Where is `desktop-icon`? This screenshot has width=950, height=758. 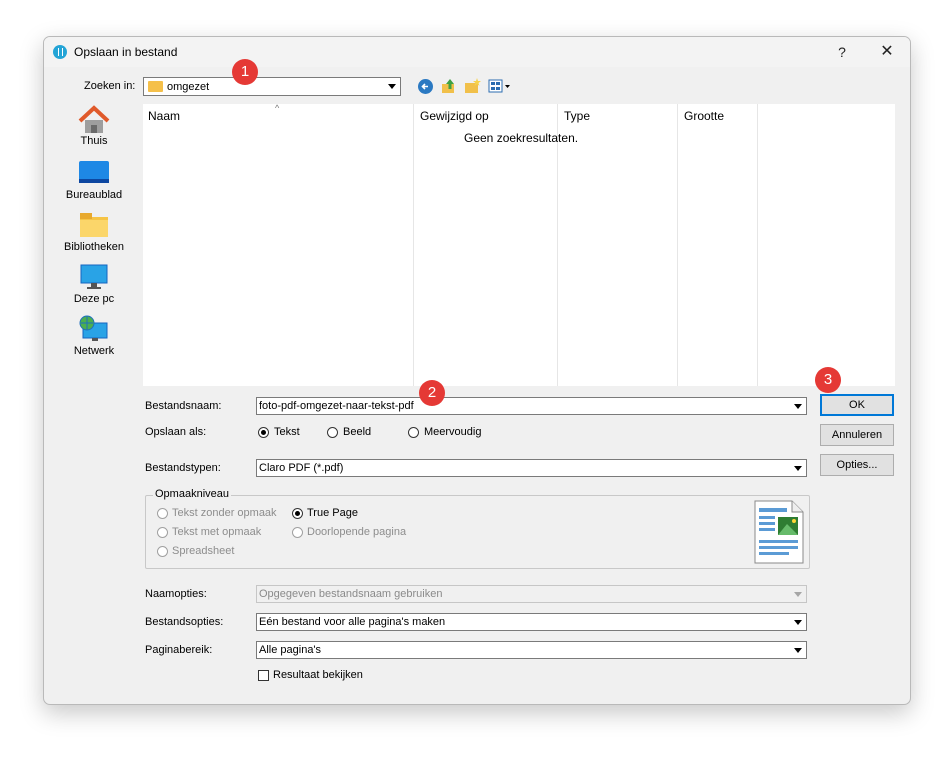
desktop-icon is located at coordinates (94, 173).